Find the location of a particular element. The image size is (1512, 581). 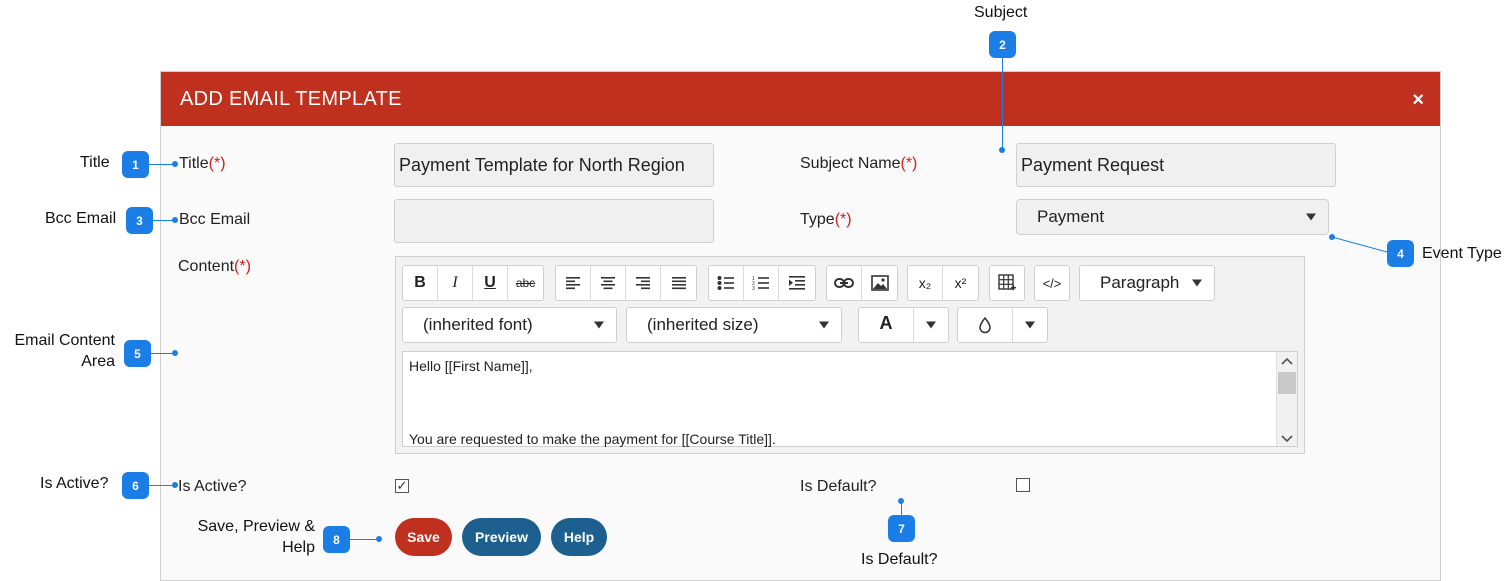

annotation-badge-6: 6 is located at coordinates (135, 485).